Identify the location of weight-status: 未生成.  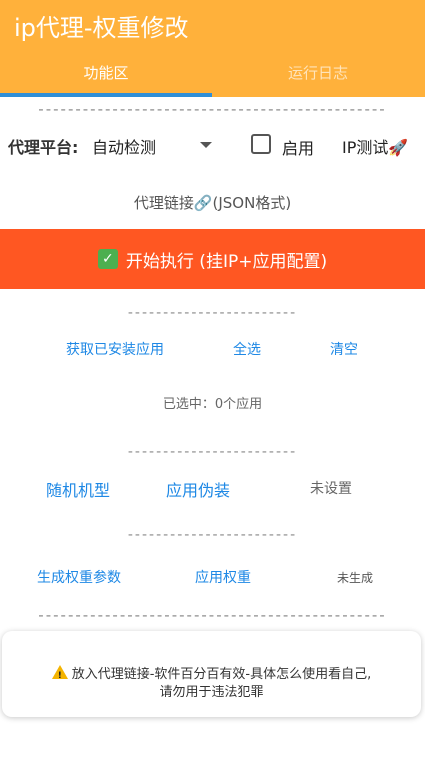
(355, 578).